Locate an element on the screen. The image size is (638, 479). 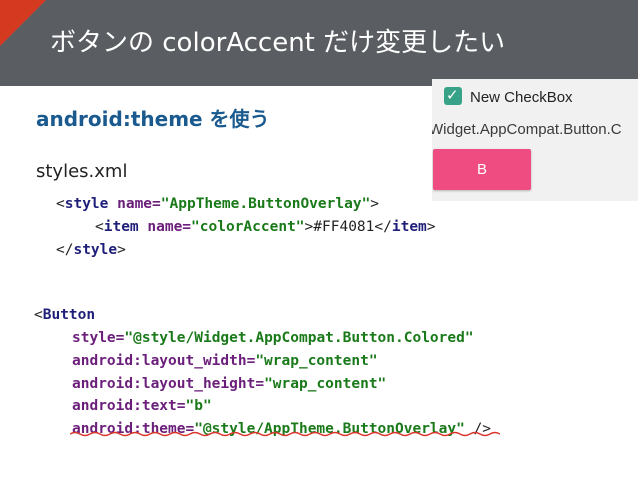
button-code-line: <Button is located at coordinates (64, 315).